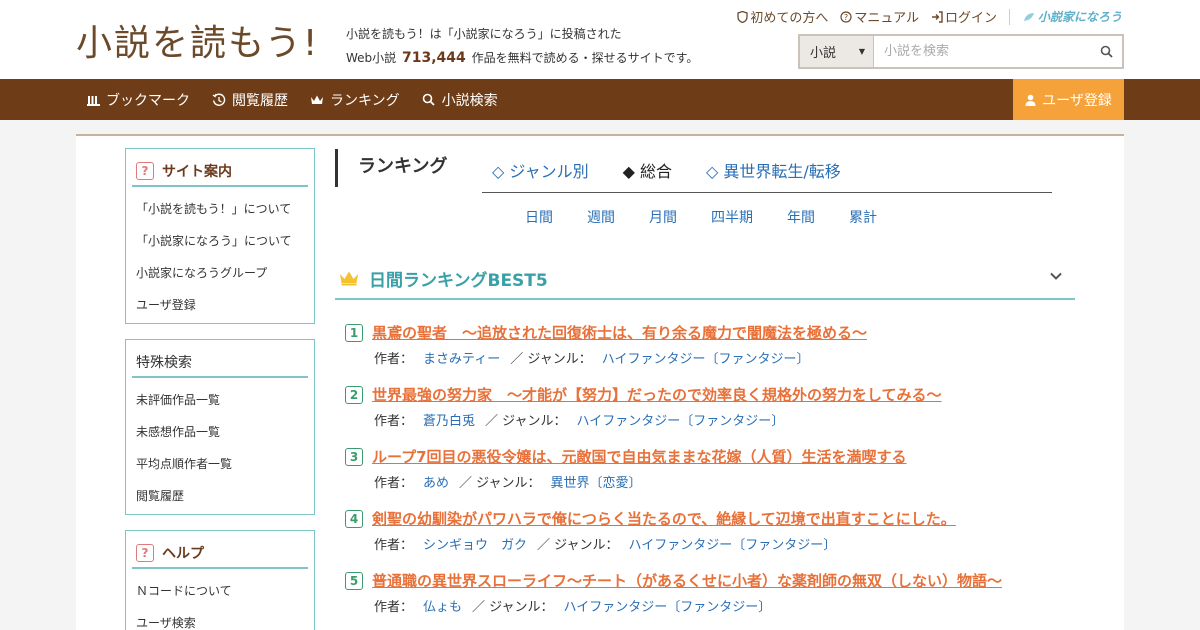 This screenshot has height=630, width=1200. Describe the element at coordinates (837, 51) in the screenshot. I see `search-type-select: 小説 ▼` at that location.